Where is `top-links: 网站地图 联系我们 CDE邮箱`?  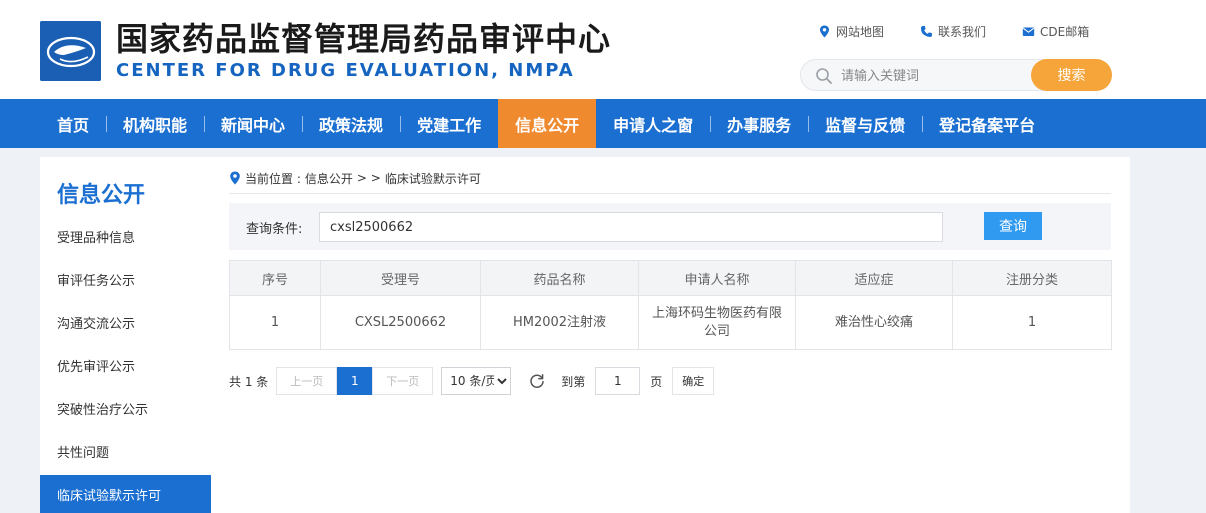
top-links: 网站地图 联系我们 CDE邮箱 is located at coordinates (953, 31).